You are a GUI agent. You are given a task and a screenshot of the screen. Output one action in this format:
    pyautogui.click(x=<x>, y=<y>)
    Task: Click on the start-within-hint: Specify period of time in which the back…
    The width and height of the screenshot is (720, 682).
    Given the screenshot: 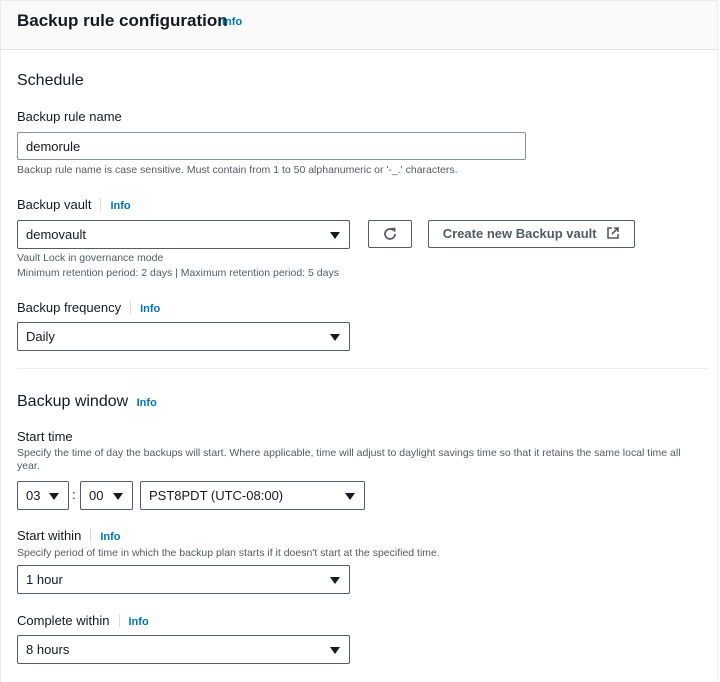 What is the action you would take?
    pyautogui.click(x=228, y=553)
    